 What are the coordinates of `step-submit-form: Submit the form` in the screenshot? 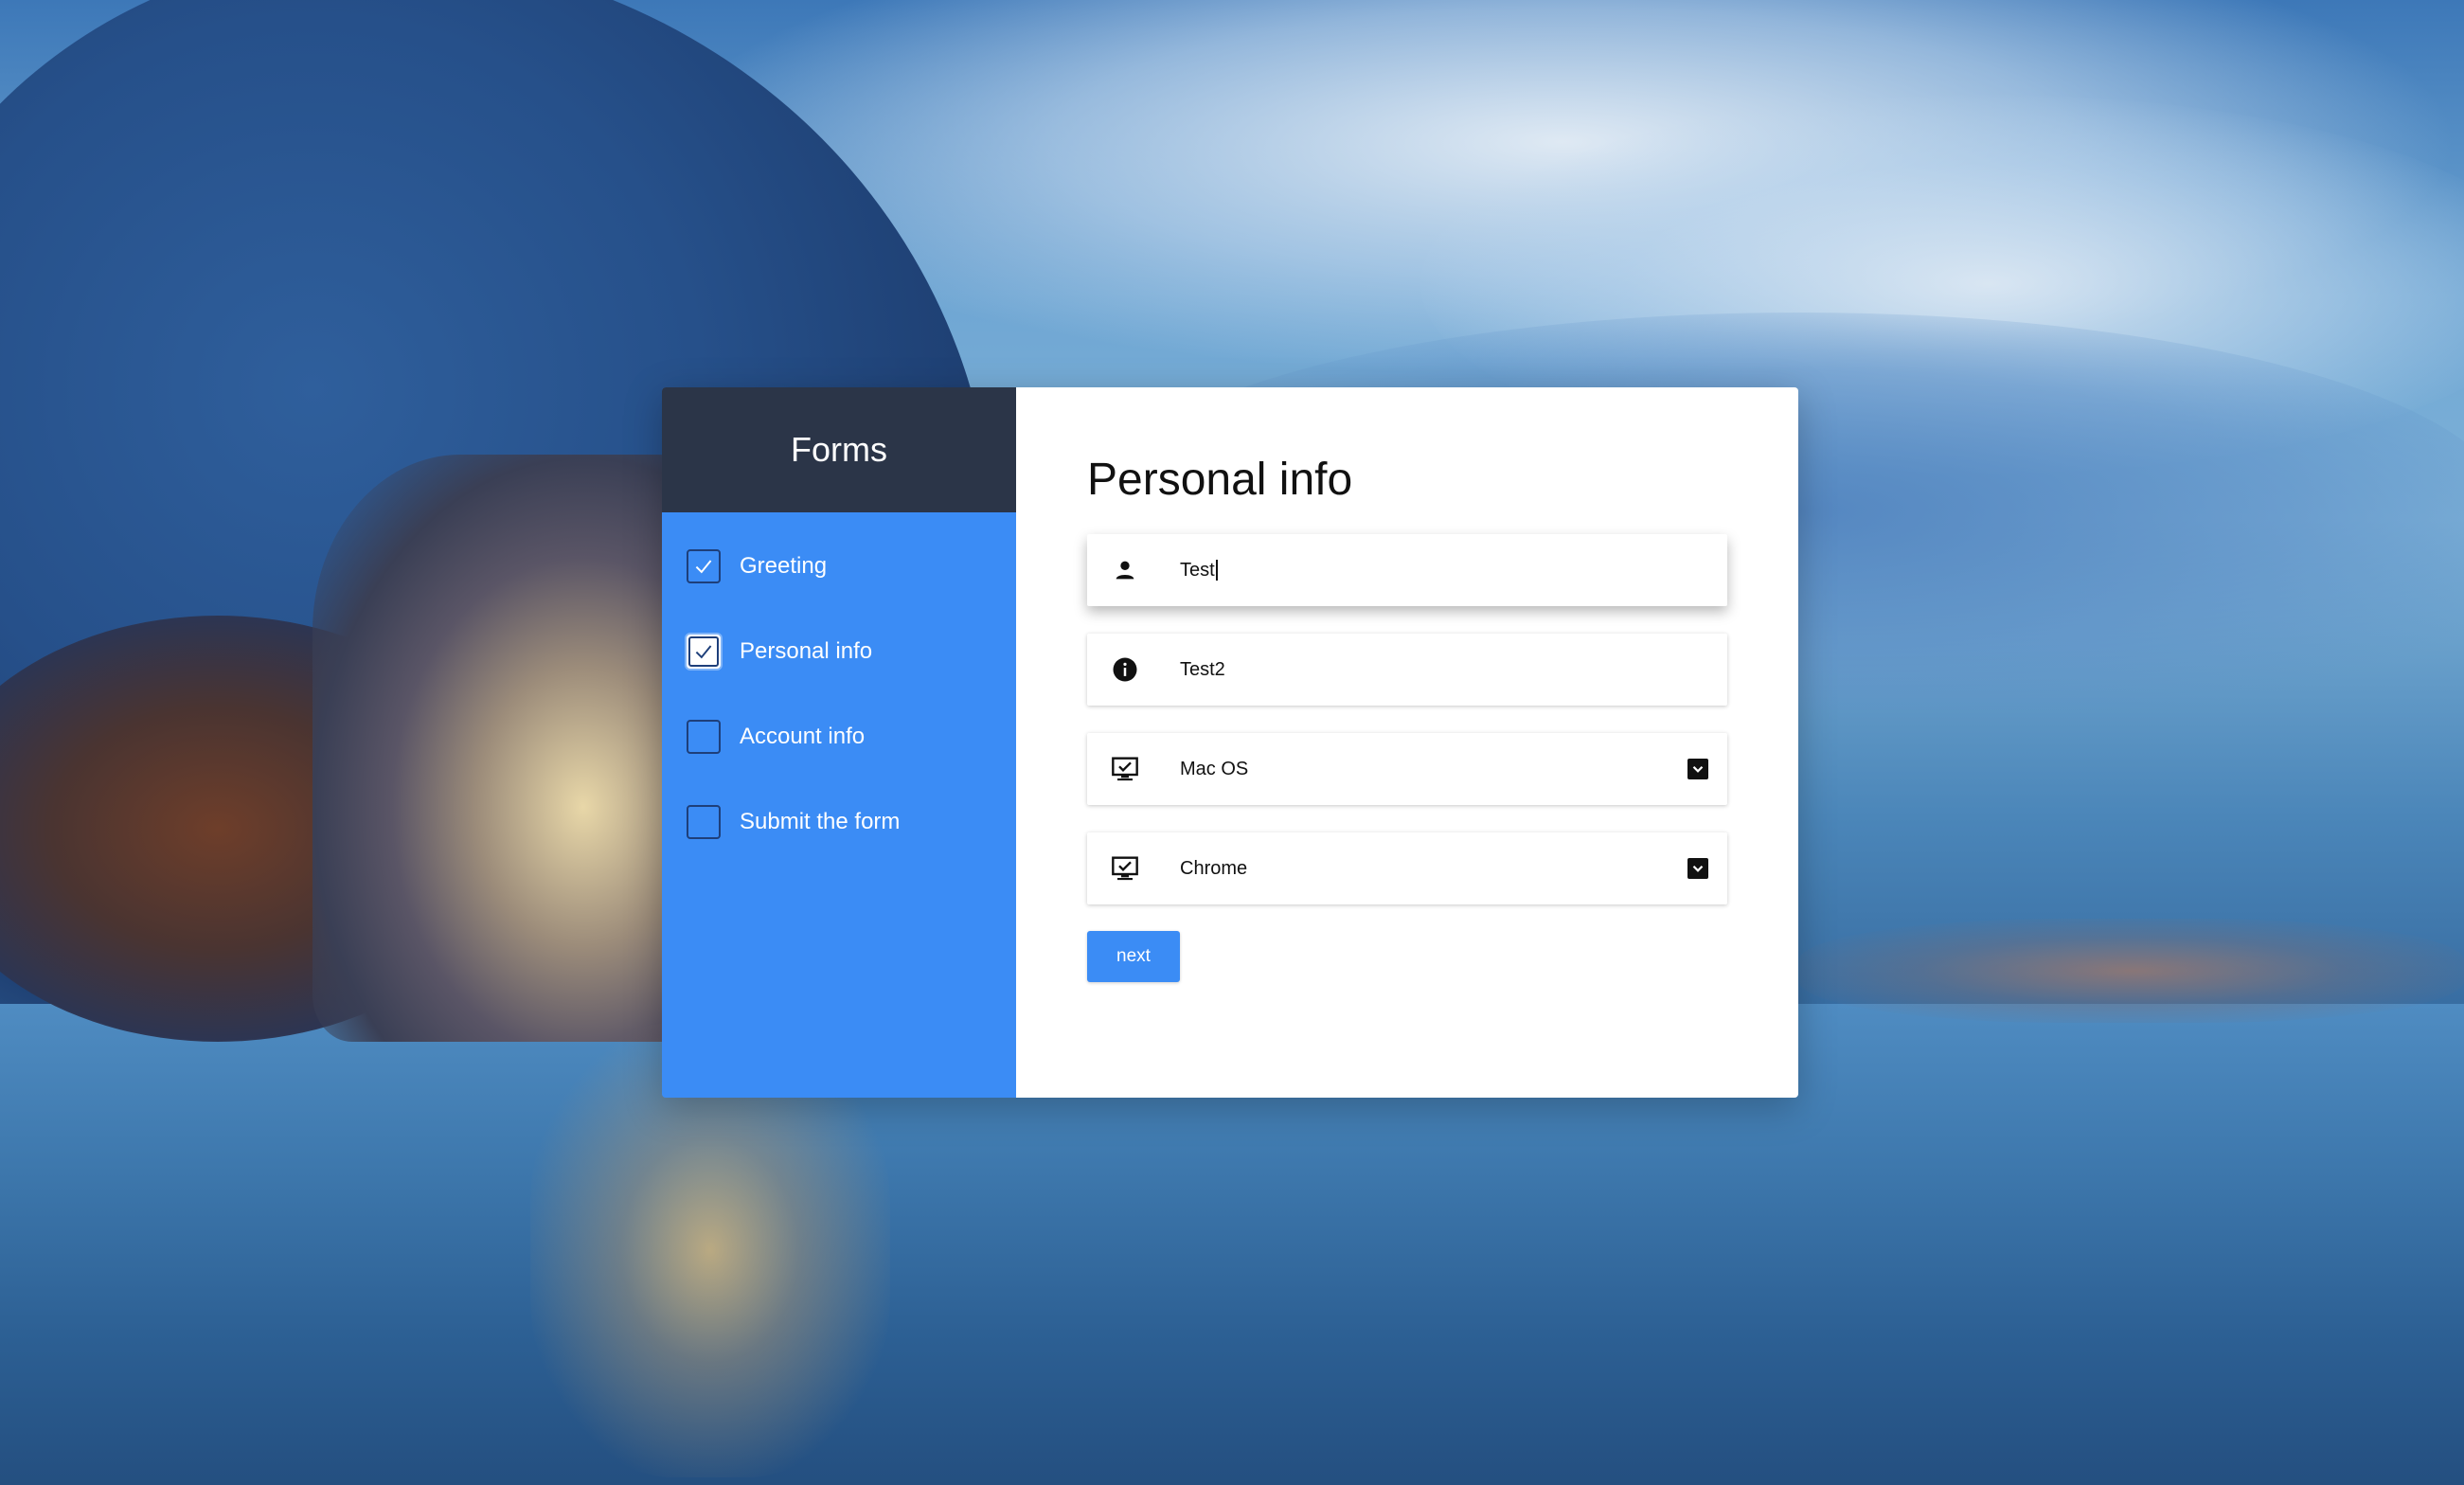 It's located at (839, 822).